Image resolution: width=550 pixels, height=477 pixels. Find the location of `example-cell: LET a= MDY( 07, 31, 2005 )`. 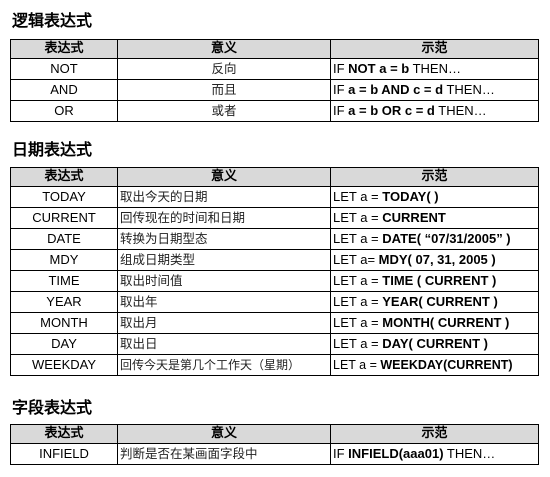

example-cell: LET a= MDY( 07, 31, 2005 ) is located at coordinates (434, 260).